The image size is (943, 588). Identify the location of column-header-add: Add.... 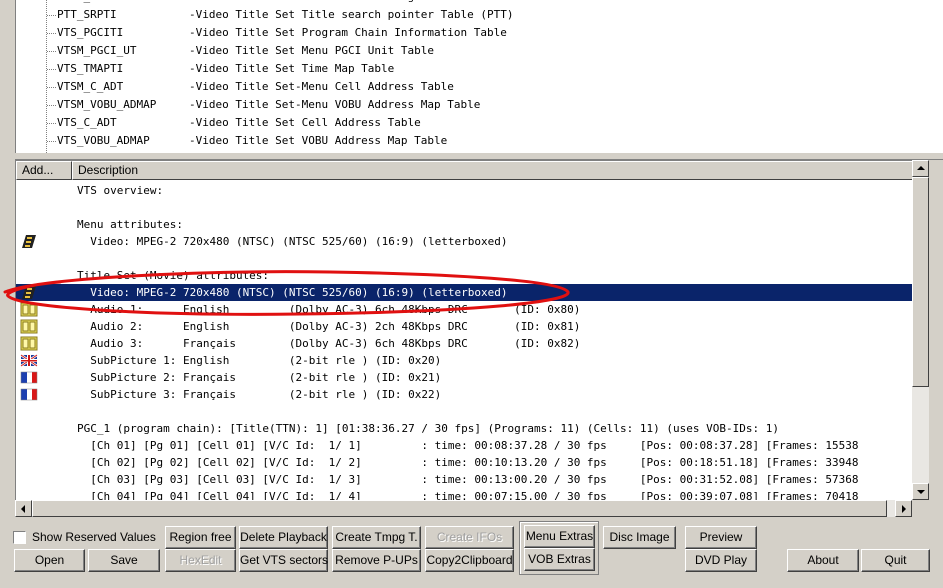
(44, 170).